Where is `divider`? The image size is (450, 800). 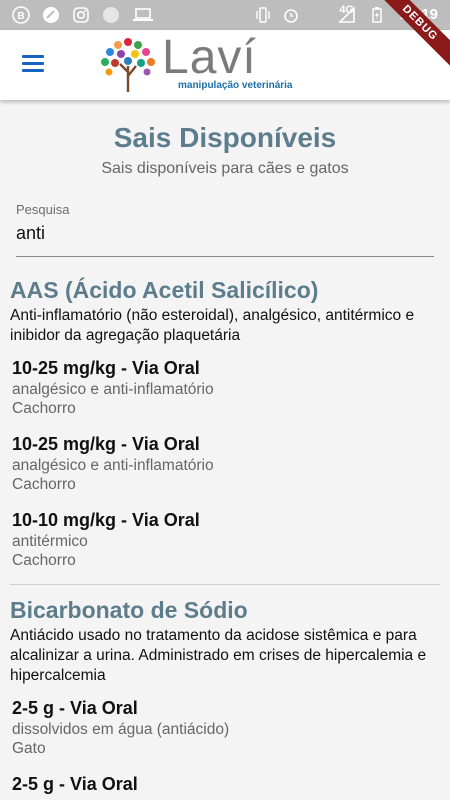 divider is located at coordinates (225, 584).